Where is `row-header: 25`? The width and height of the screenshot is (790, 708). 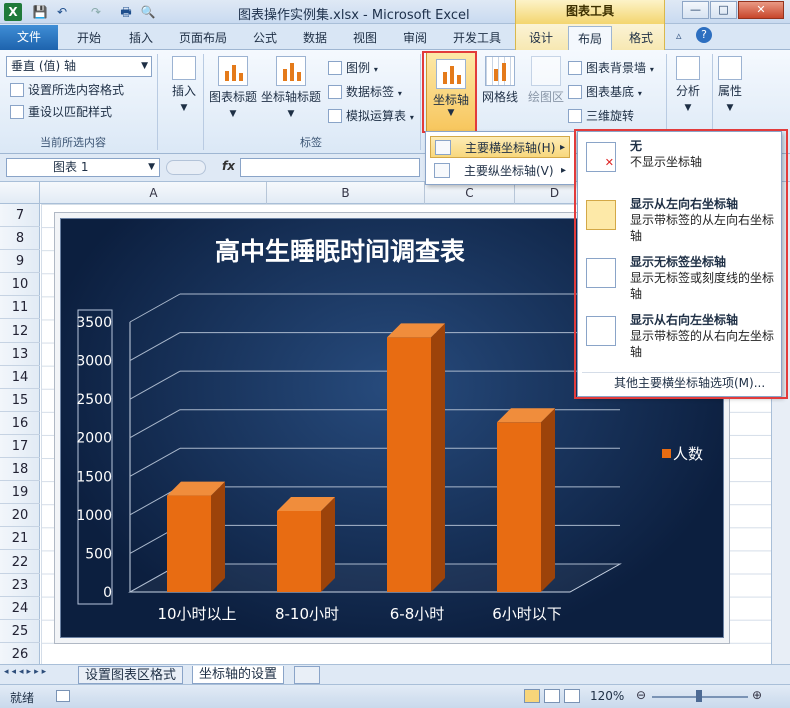
row-header: 25 is located at coordinates (20, 631).